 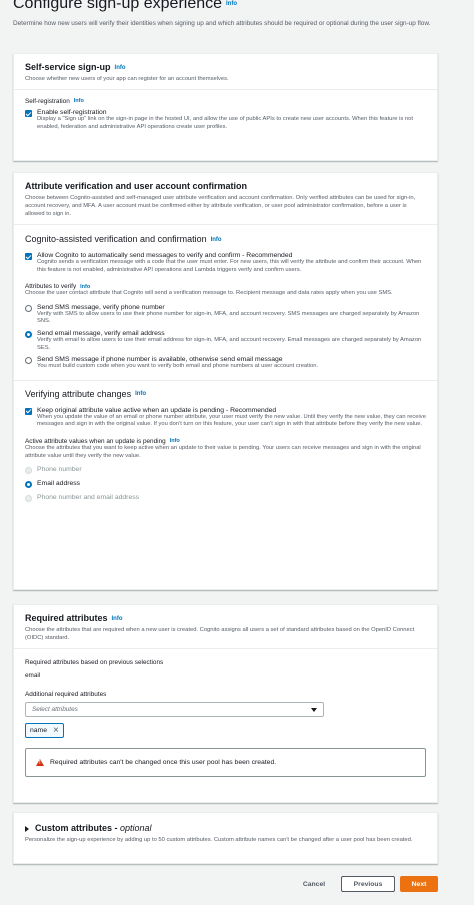 What do you see at coordinates (120, 68) in the screenshot?
I see `self-service-info-link: Info` at bounding box center [120, 68].